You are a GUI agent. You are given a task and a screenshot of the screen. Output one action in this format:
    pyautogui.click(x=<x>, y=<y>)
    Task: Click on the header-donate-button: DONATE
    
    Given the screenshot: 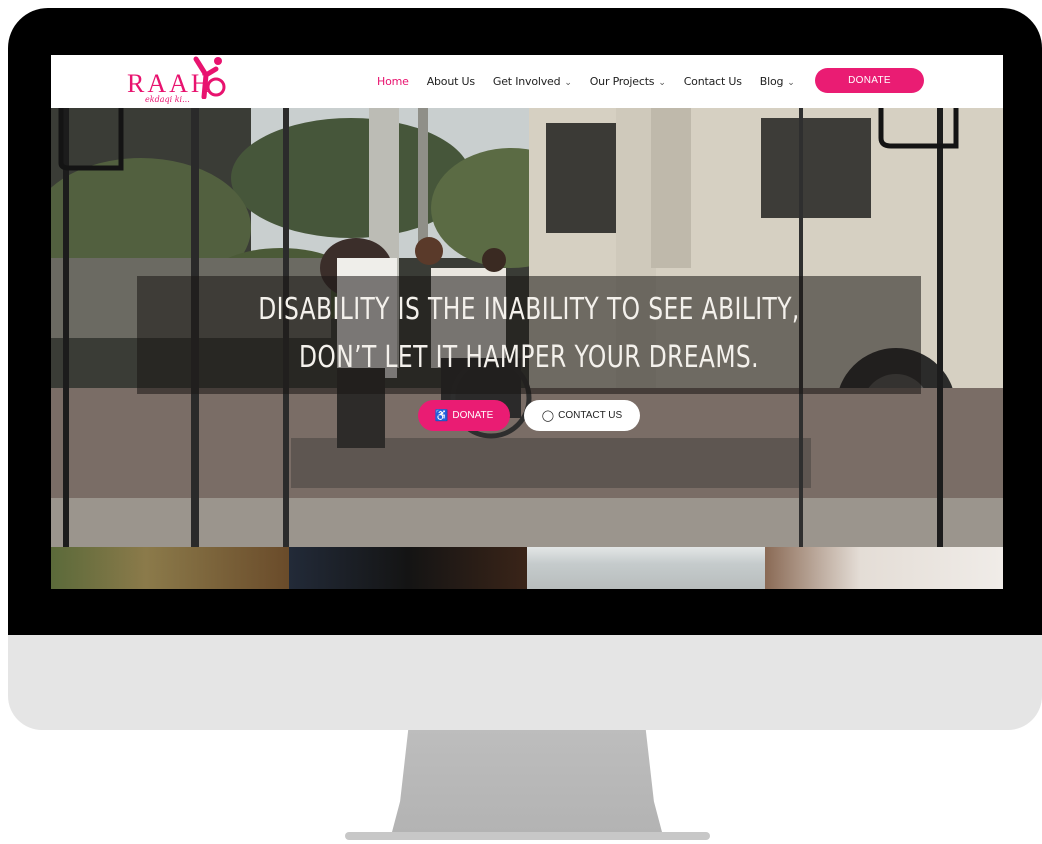 What is the action you would take?
    pyautogui.click(x=869, y=80)
    